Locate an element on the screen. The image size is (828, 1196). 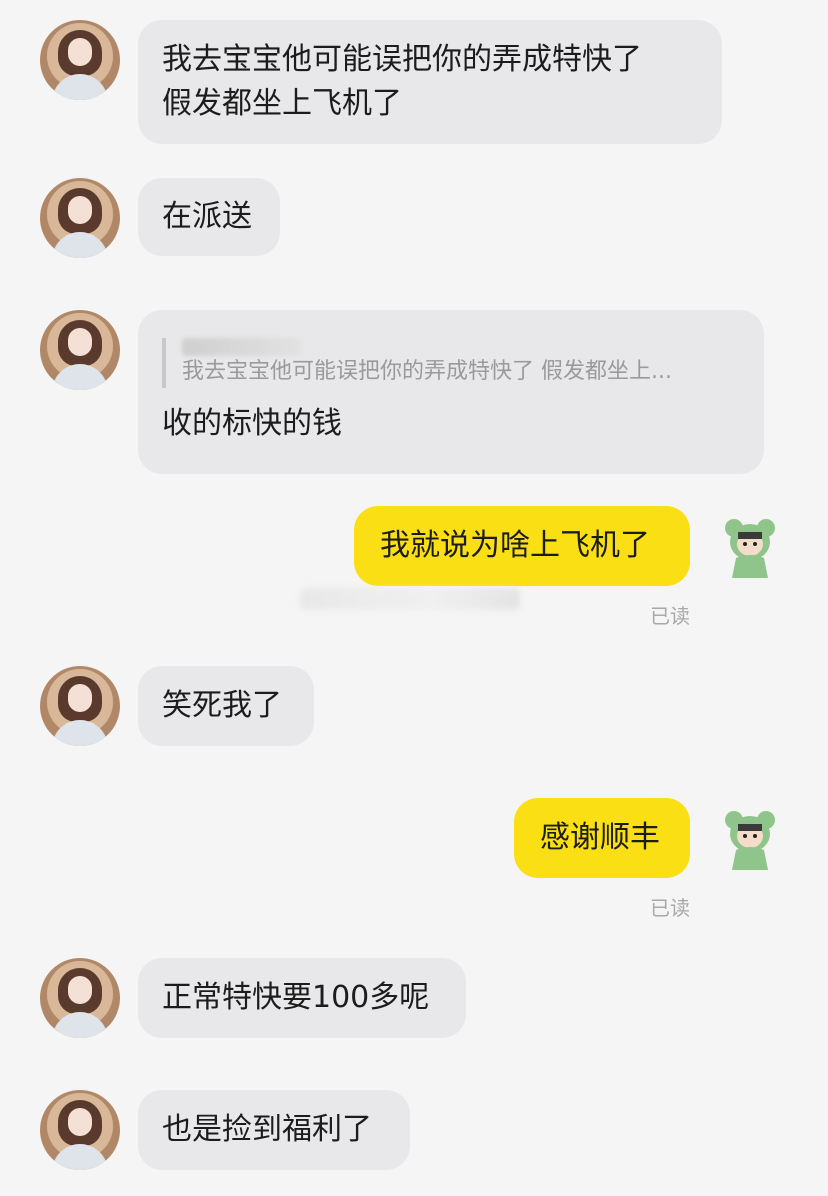
message-bubble-incoming: 在派送 is located at coordinates (209, 217).